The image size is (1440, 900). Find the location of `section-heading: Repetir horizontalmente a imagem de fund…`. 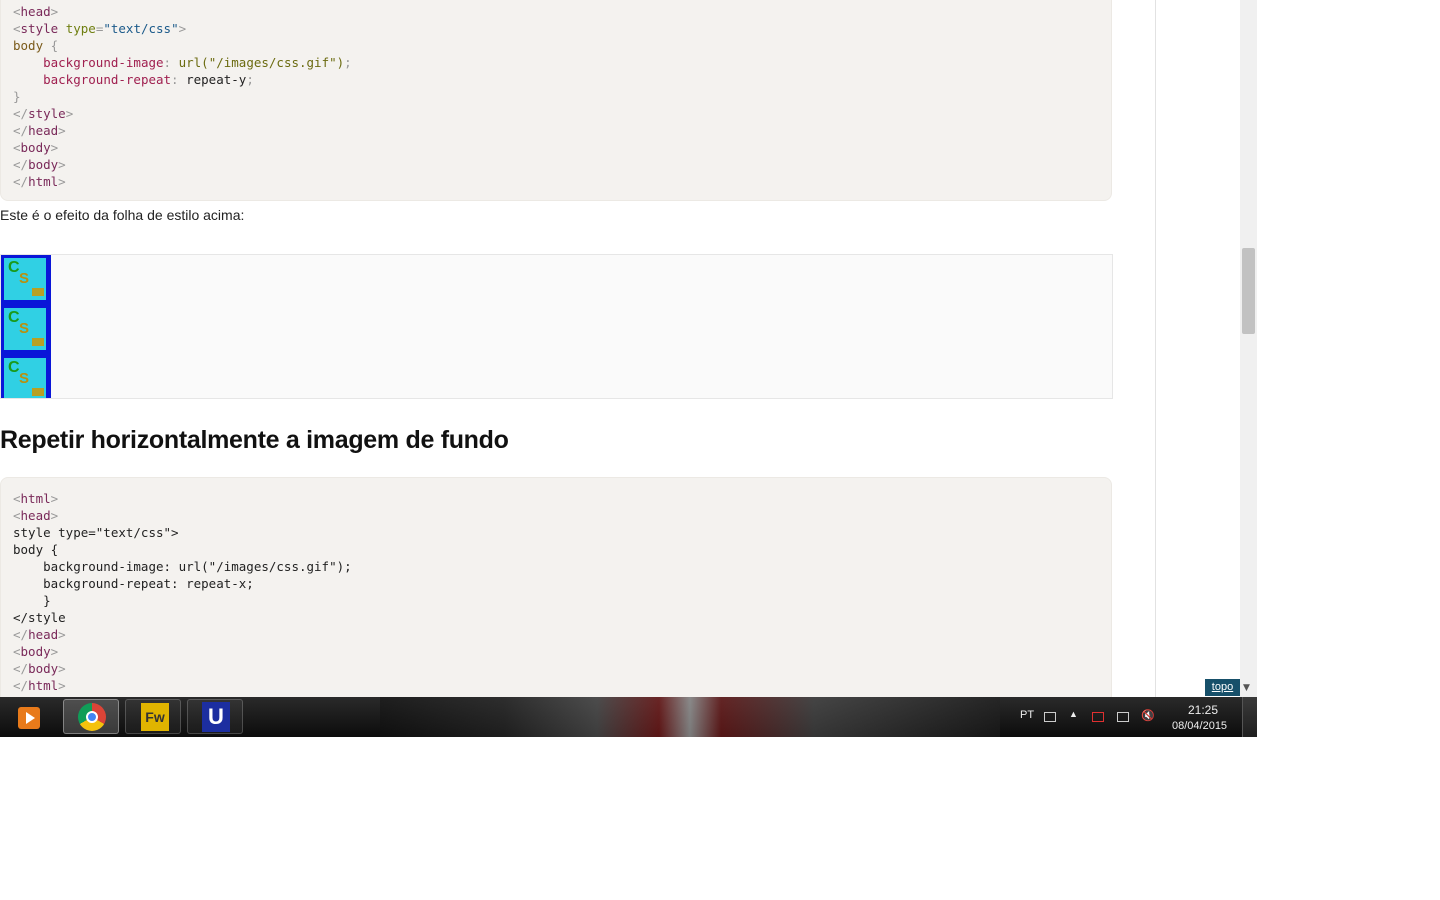

section-heading: Repetir horizontalmente a imagem de fund… is located at coordinates (254, 440).